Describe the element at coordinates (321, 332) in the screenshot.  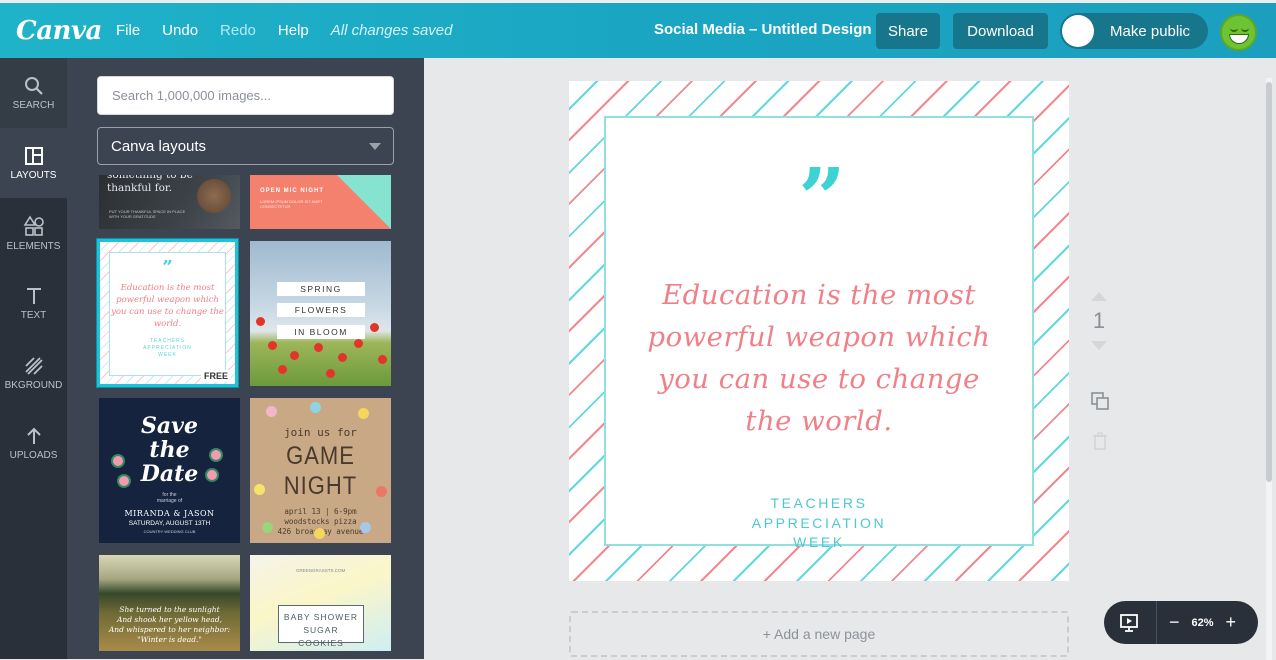
I see `thumb-spring-line-3: IN BLOOM` at that location.